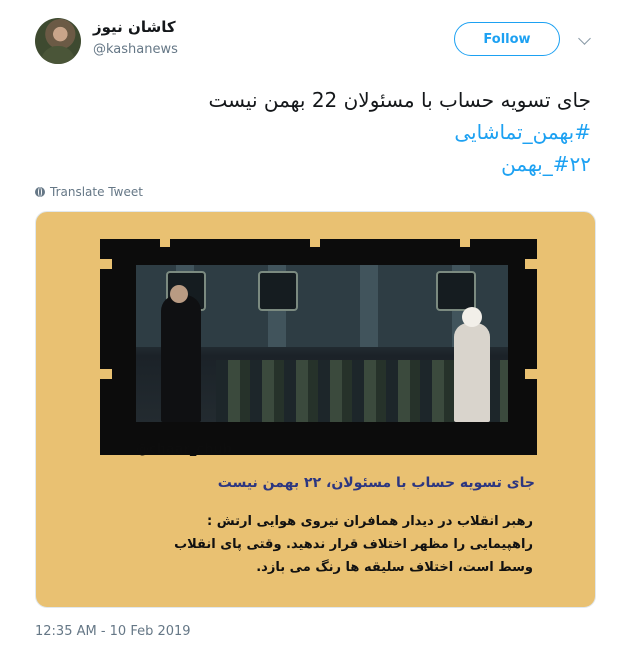 The image size is (627, 647). I want to click on tweet-header: کاشان نیوز @kashanews Follow, so click(313, 35).